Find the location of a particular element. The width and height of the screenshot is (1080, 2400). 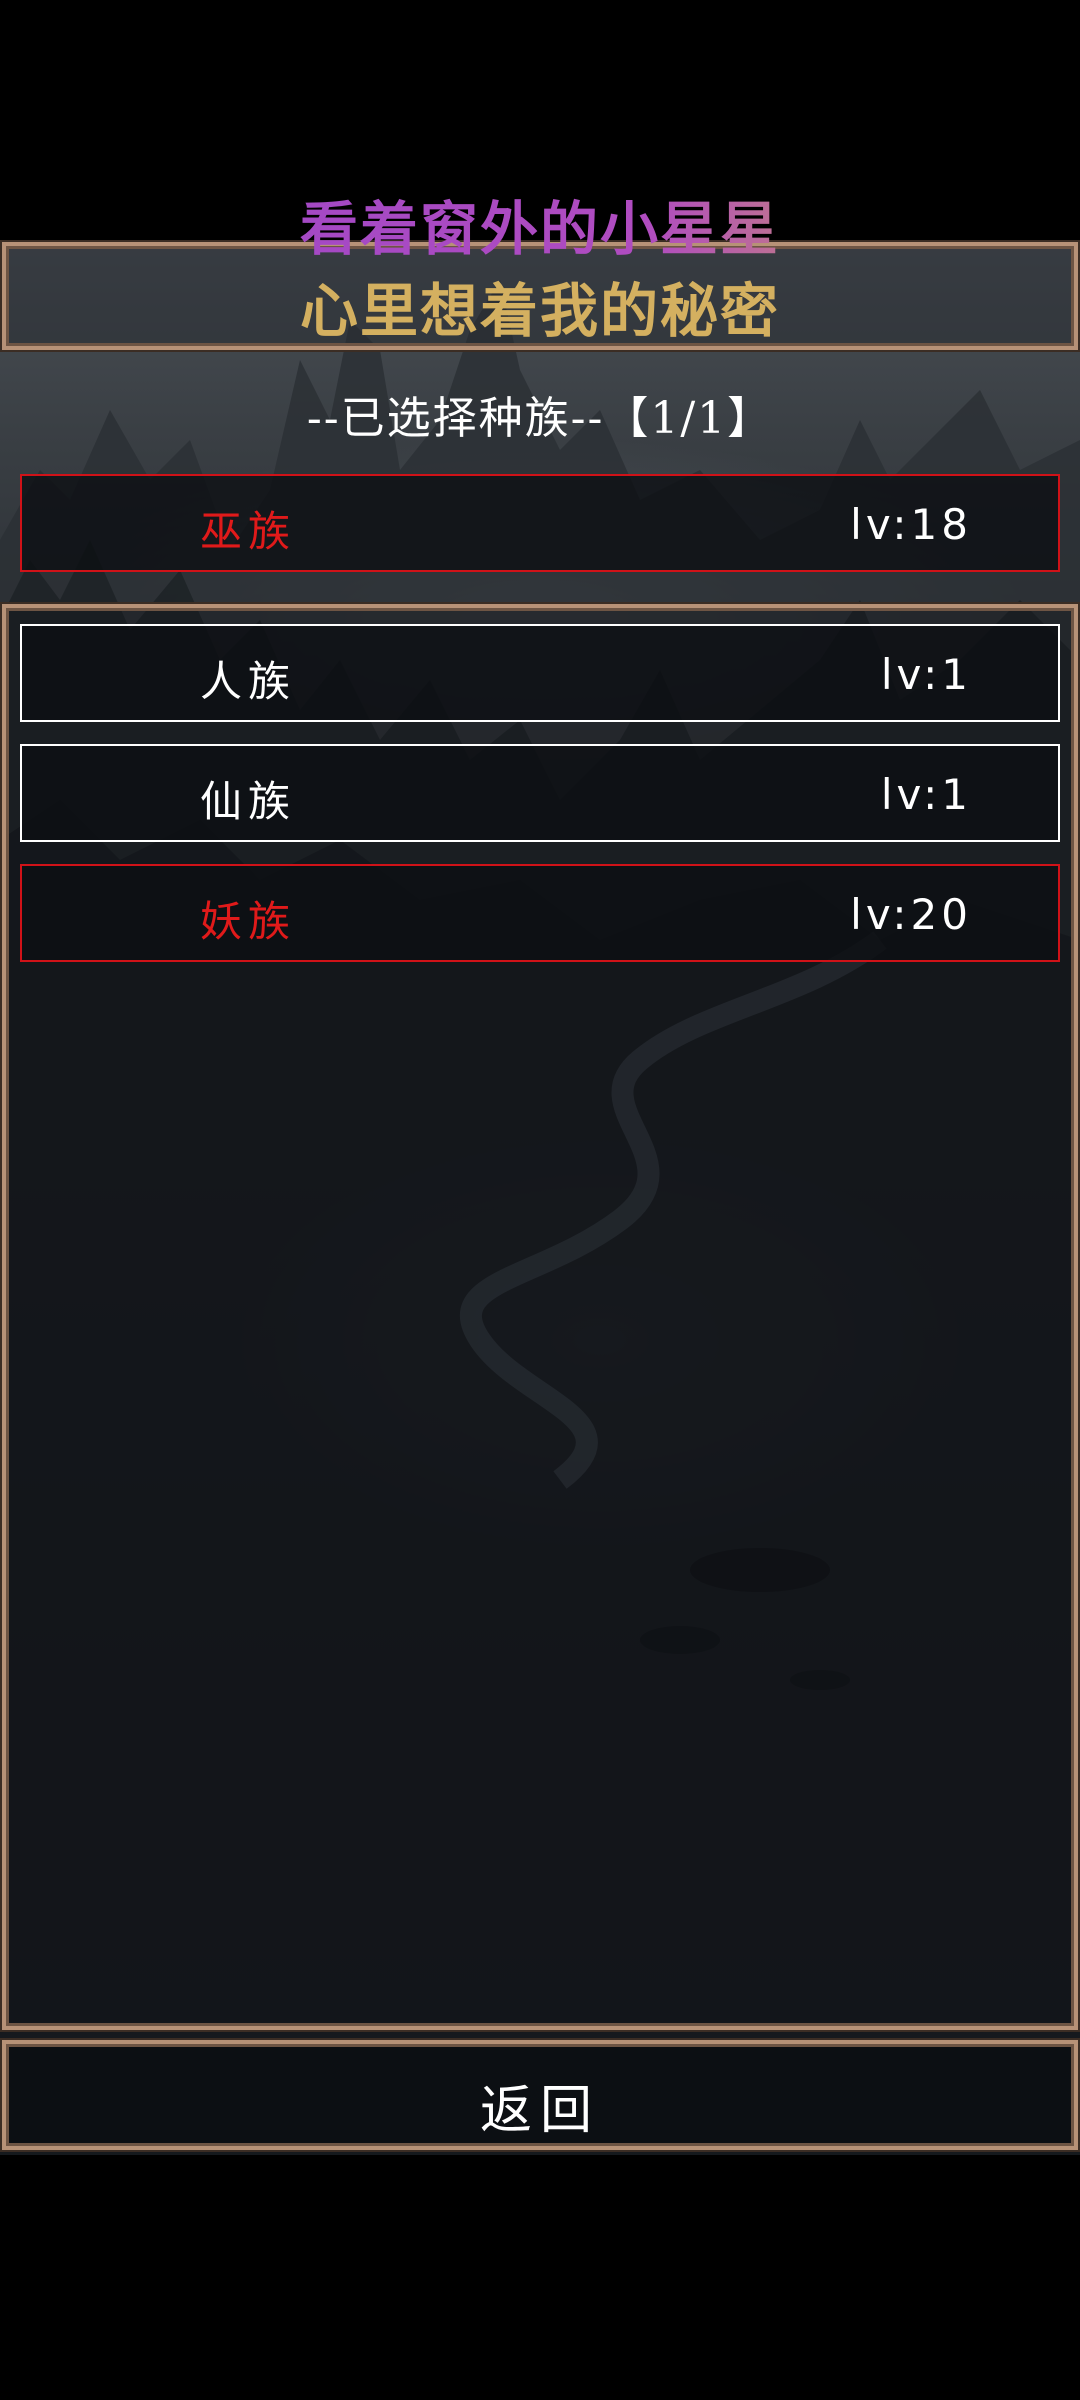

race-name: 人族 is located at coordinates (248, 681).